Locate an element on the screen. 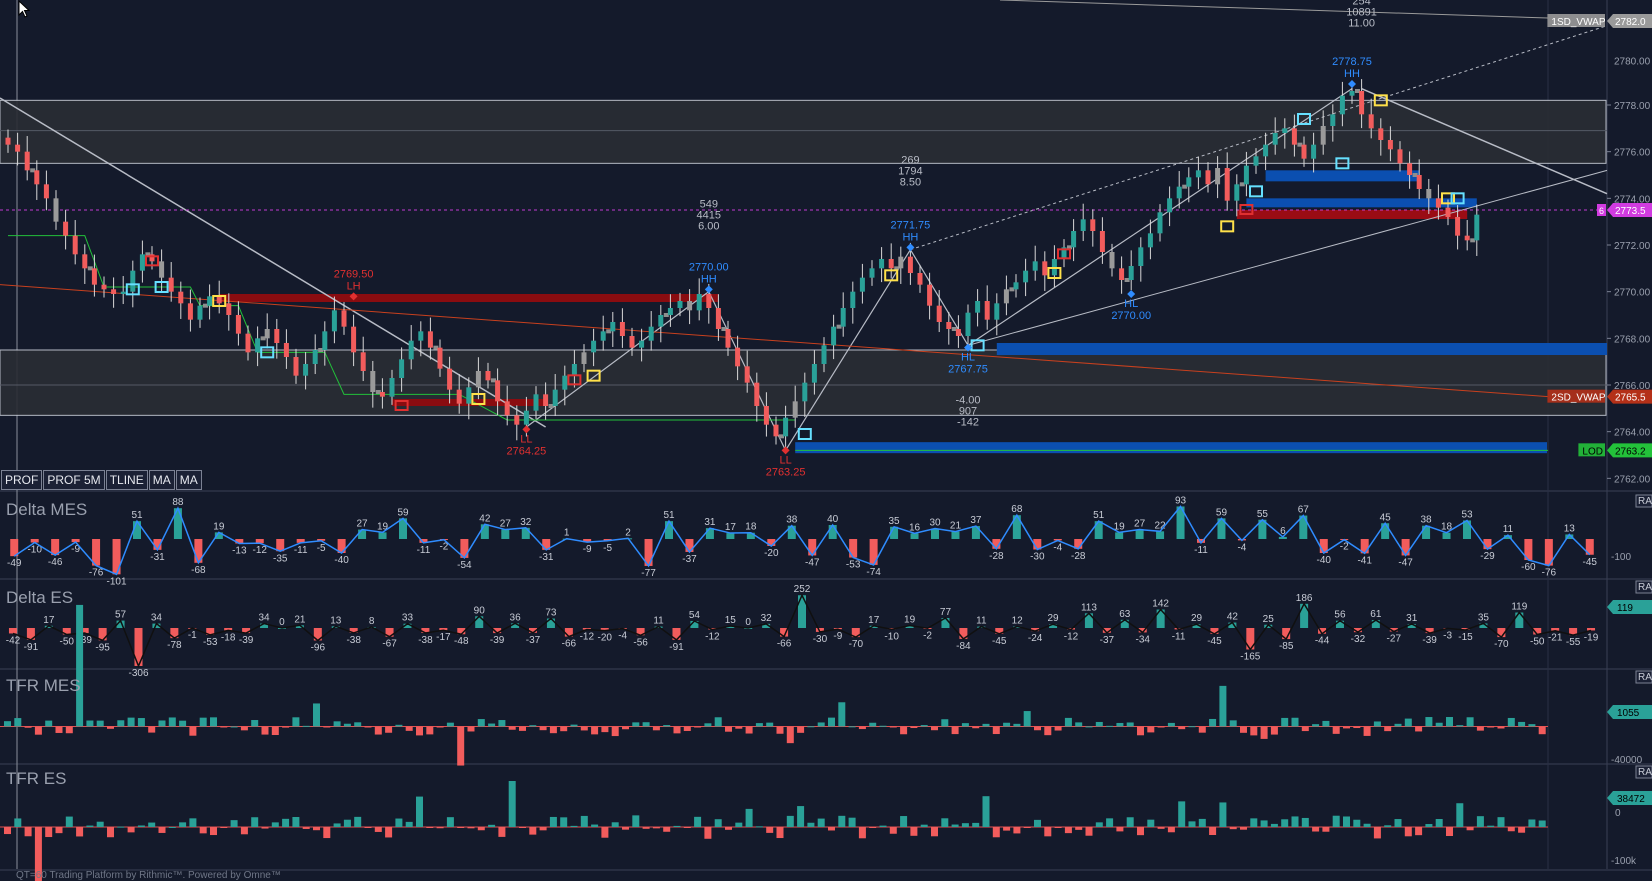 The width and height of the screenshot is (1652, 881). delta-value-label: -48 is located at coordinates (461, 641).